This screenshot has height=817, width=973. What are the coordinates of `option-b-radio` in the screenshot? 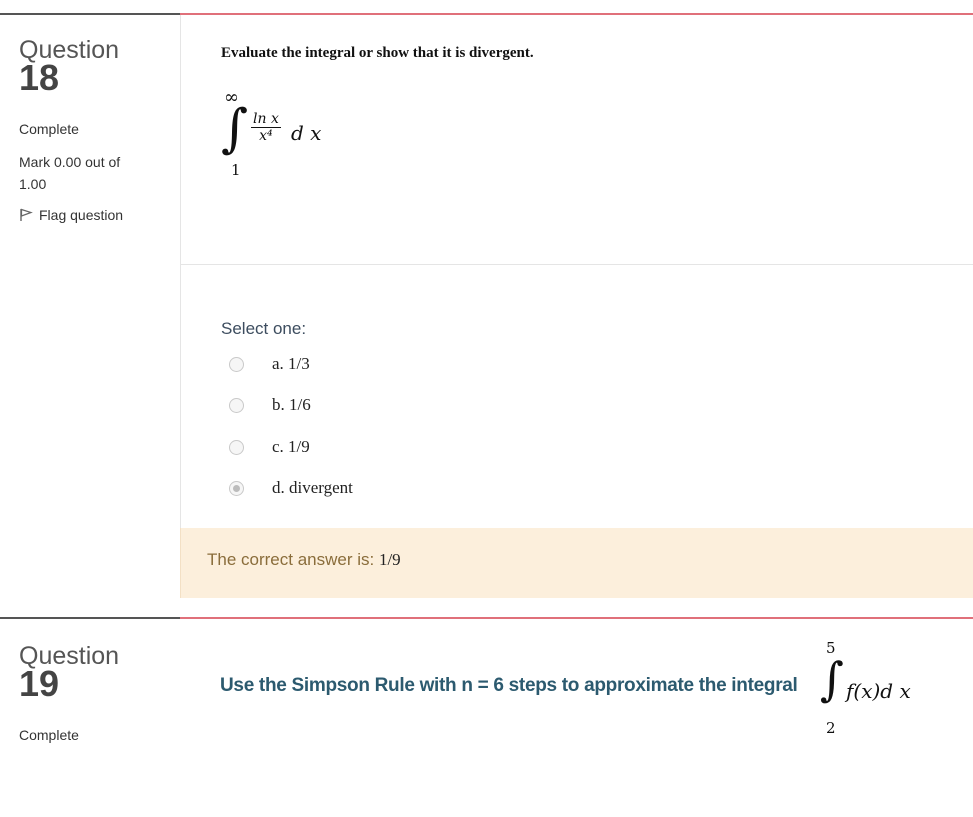 It's located at (236, 405).